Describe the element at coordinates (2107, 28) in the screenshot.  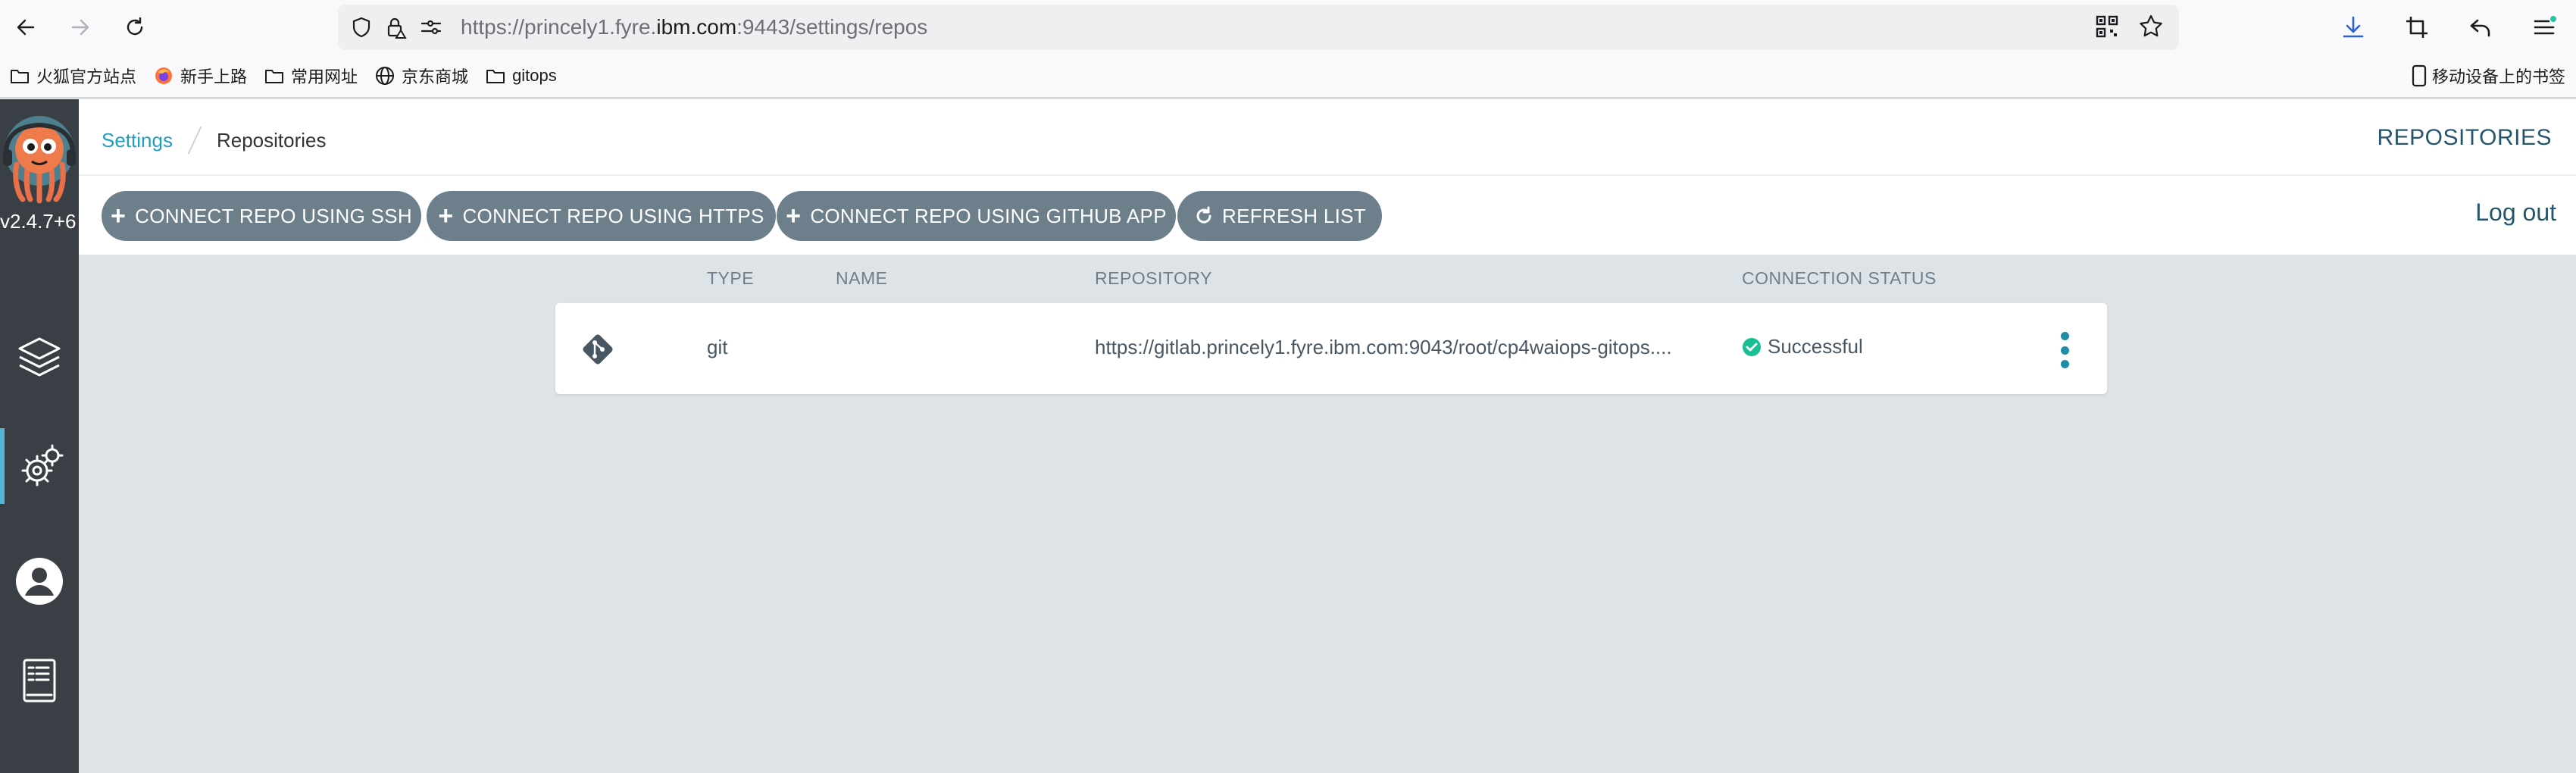
I see `qr-code-icon` at that location.